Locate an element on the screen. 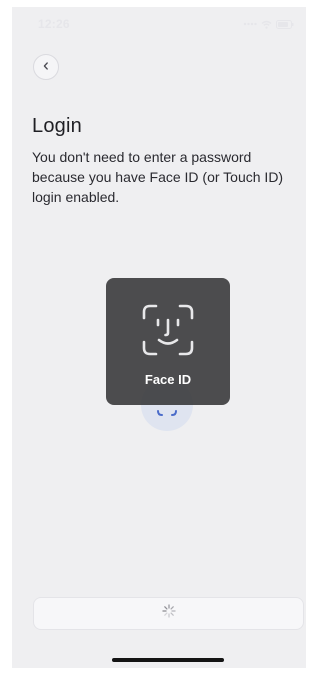 This screenshot has width=320, height=673. spinner-icon is located at coordinates (168, 613).